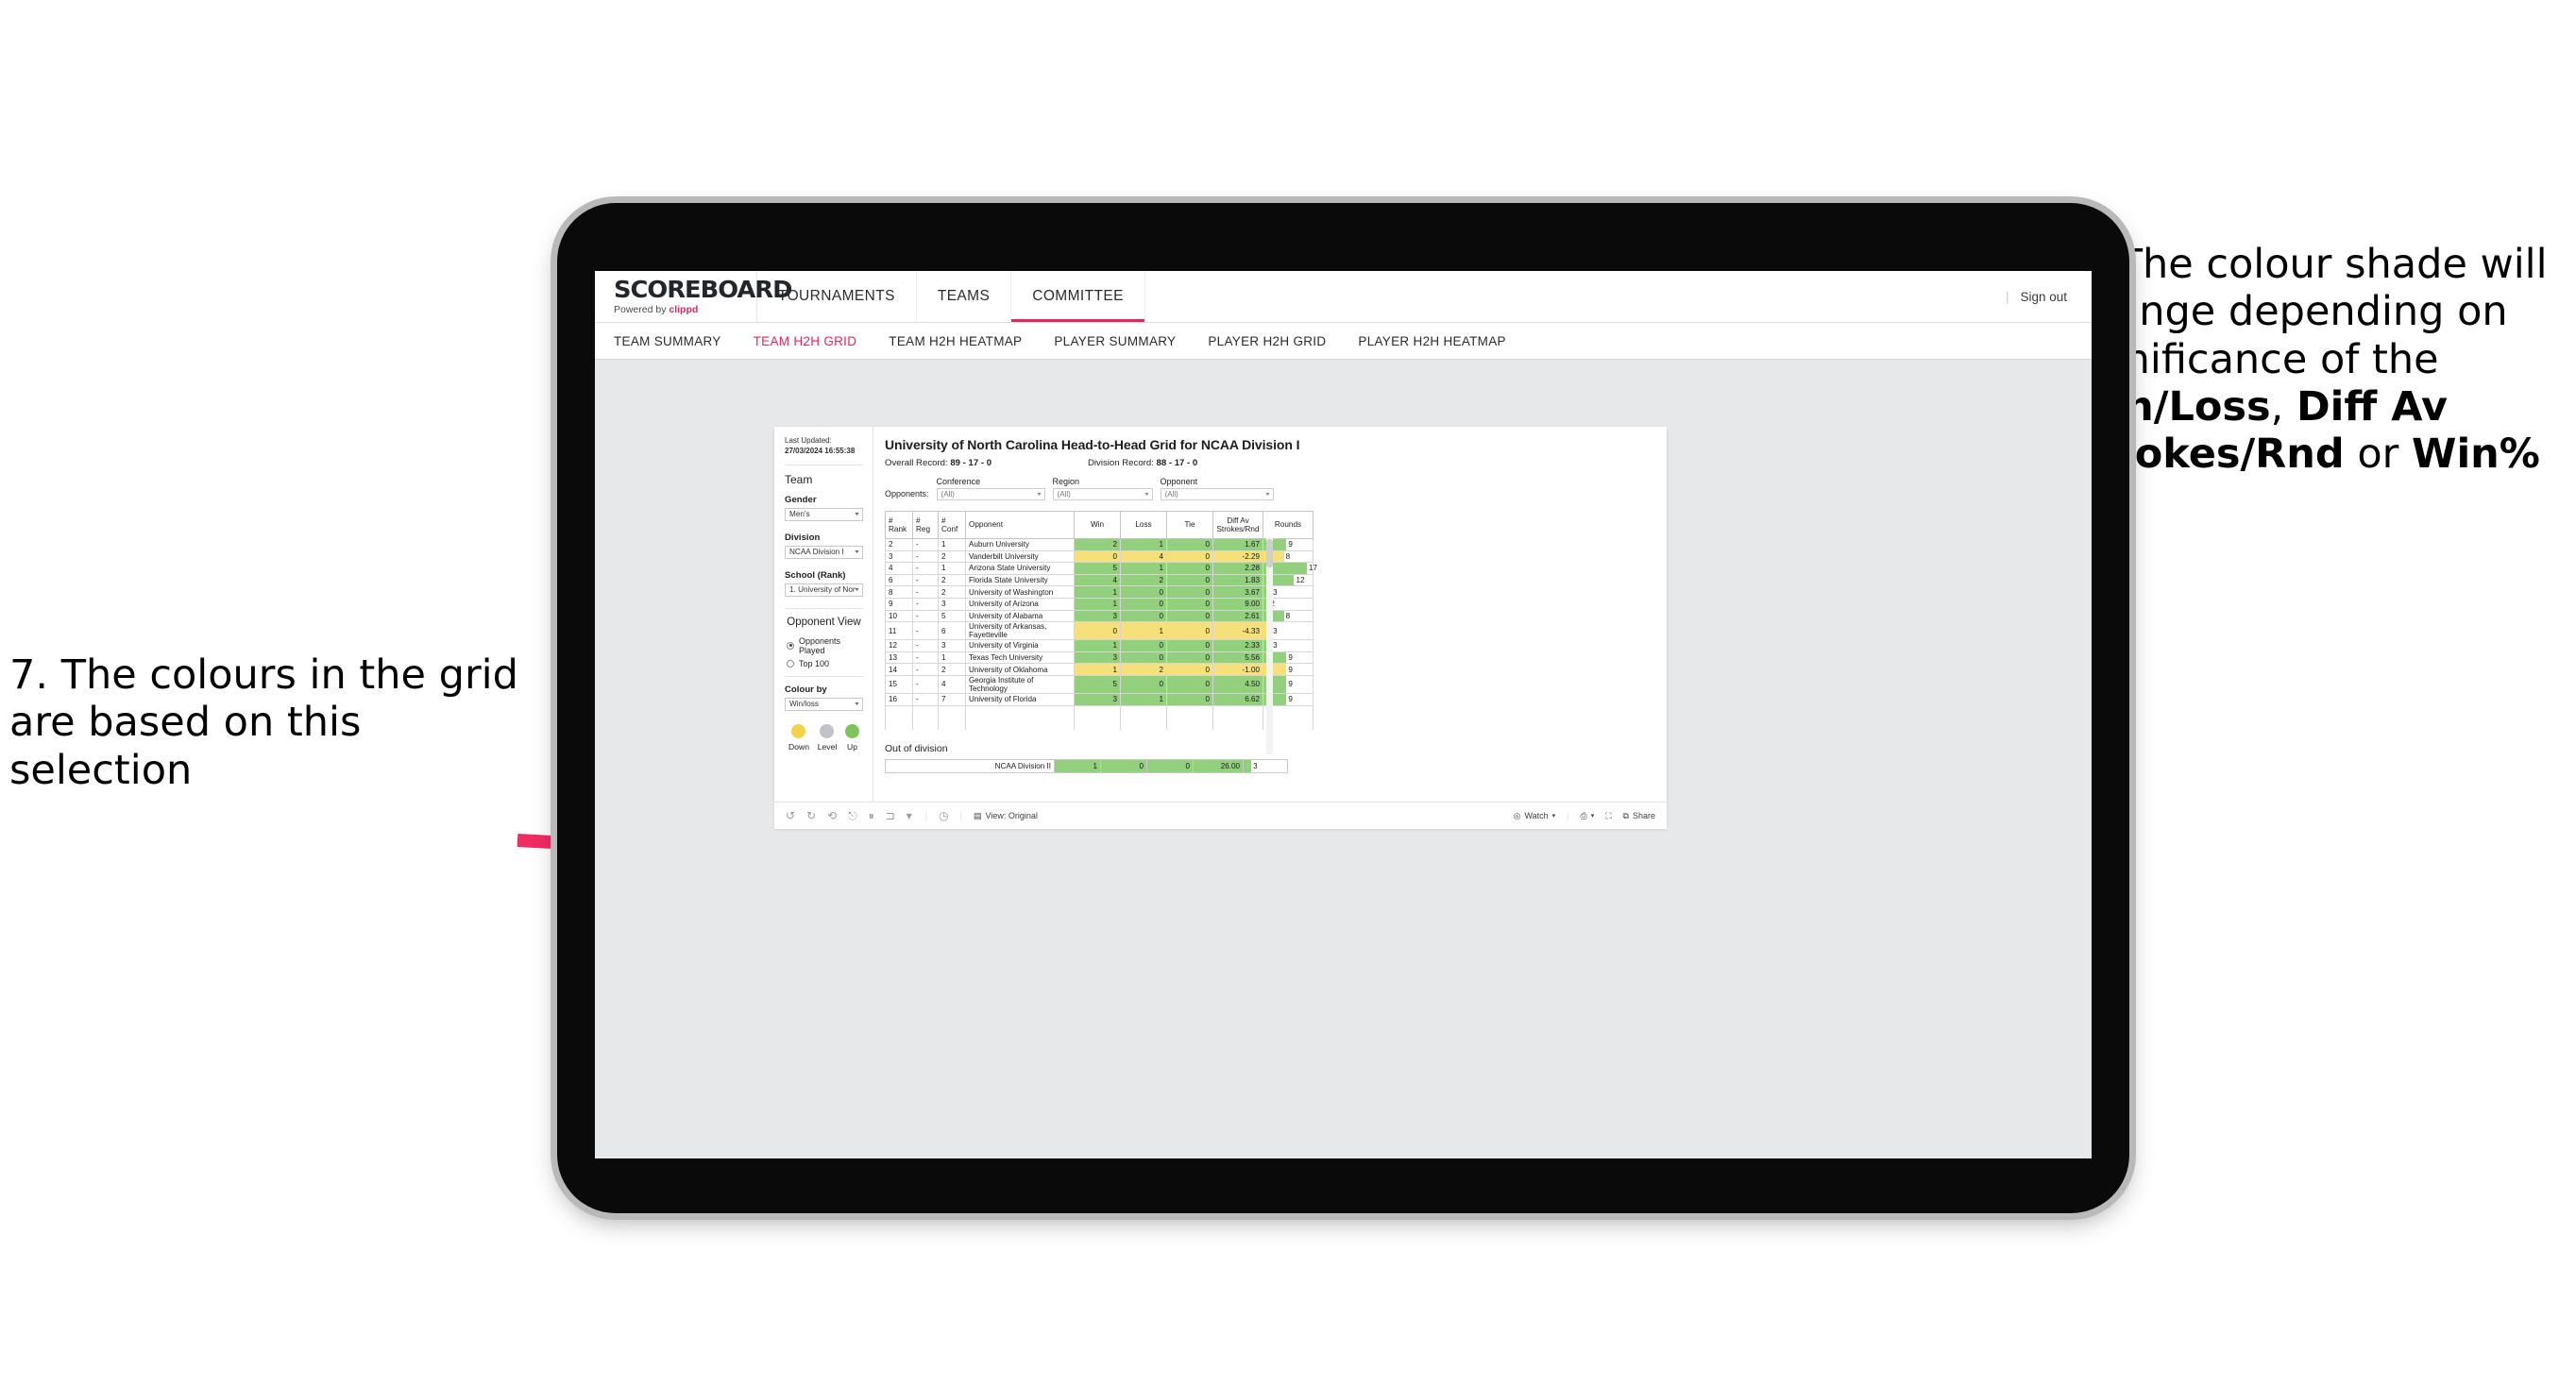 This screenshot has height=1386, width=2576. Describe the element at coordinates (871, 816) in the screenshot. I see `pause-updates-icon: ⏸` at that location.